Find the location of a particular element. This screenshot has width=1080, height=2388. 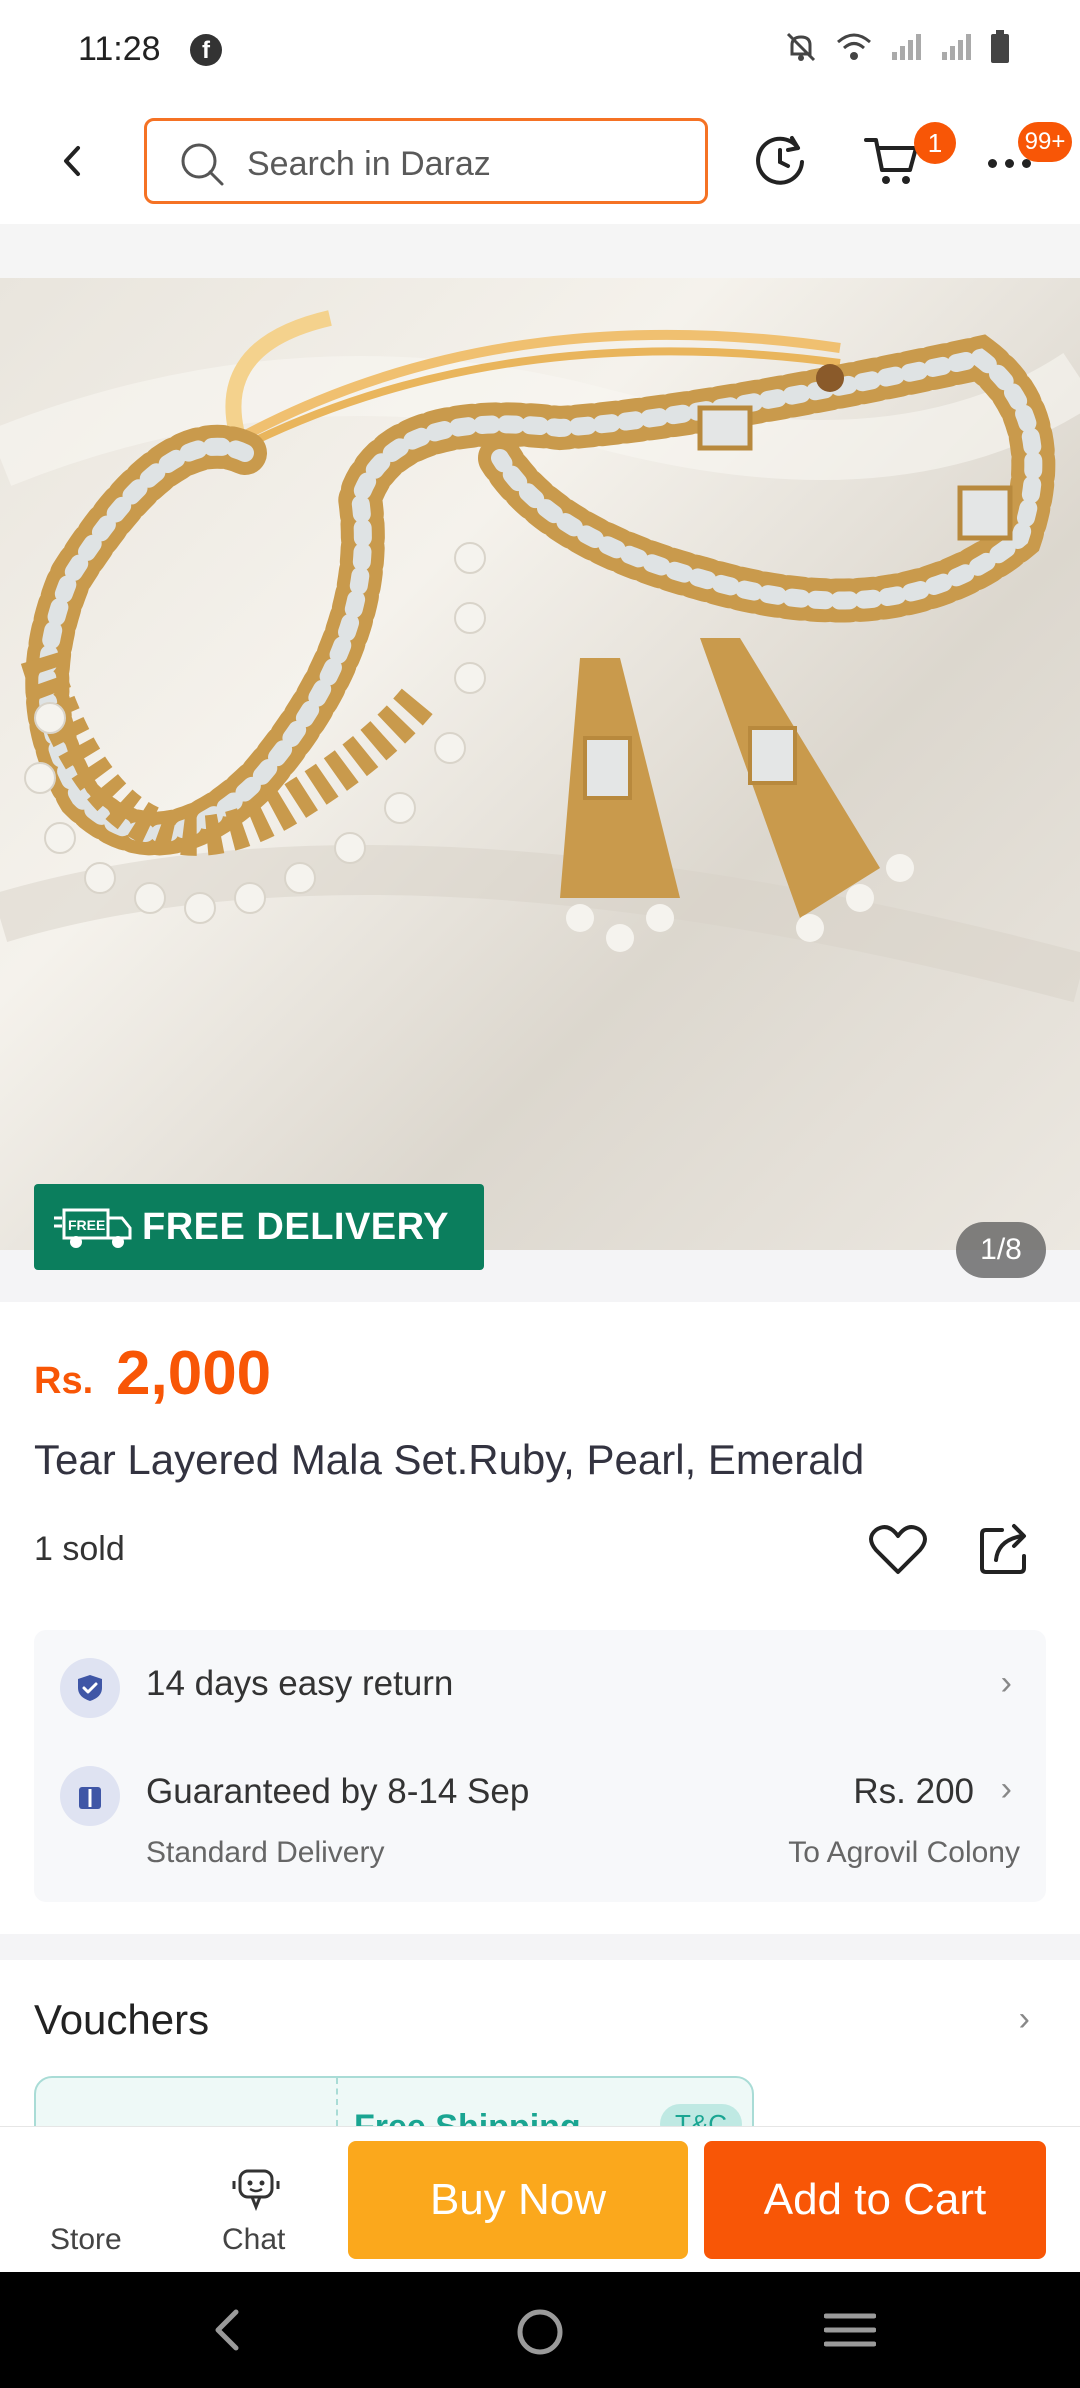

share-icon is located at coordinates (1003, 1549).